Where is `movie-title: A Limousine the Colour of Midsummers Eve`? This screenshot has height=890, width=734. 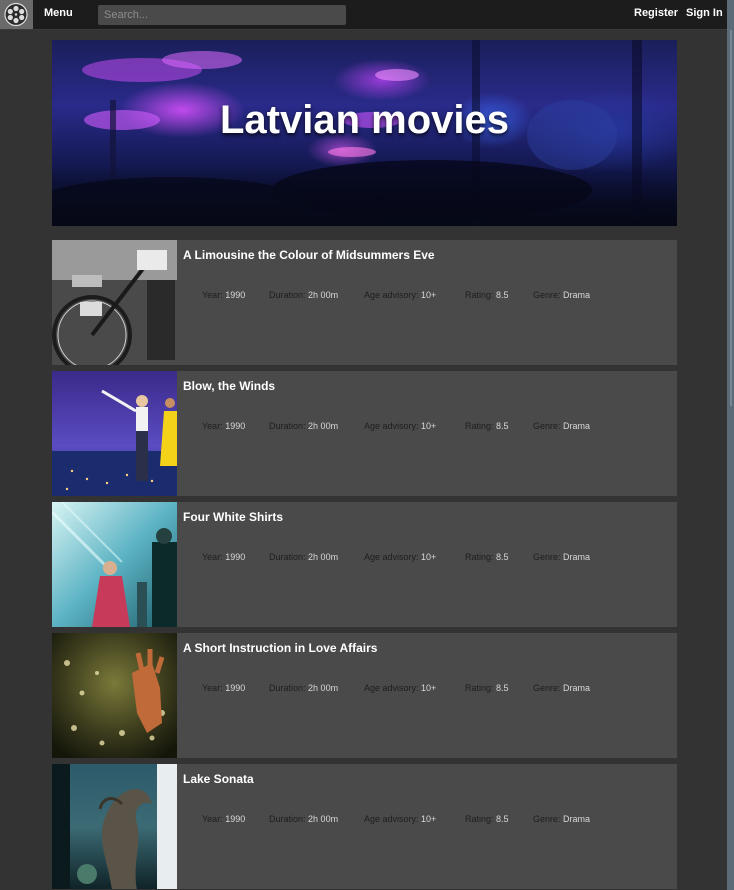 movie-title: A Limousine the Colour of Midsummers Eve is located at coordinates (309, 255).